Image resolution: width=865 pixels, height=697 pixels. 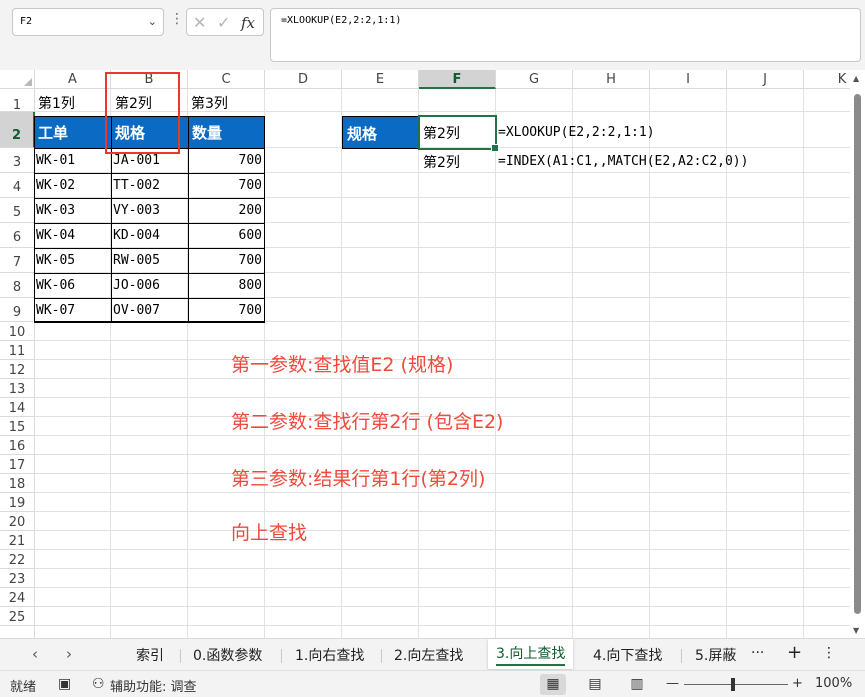 I want to click on row-header-9: 9, so click(x=17, y=310).